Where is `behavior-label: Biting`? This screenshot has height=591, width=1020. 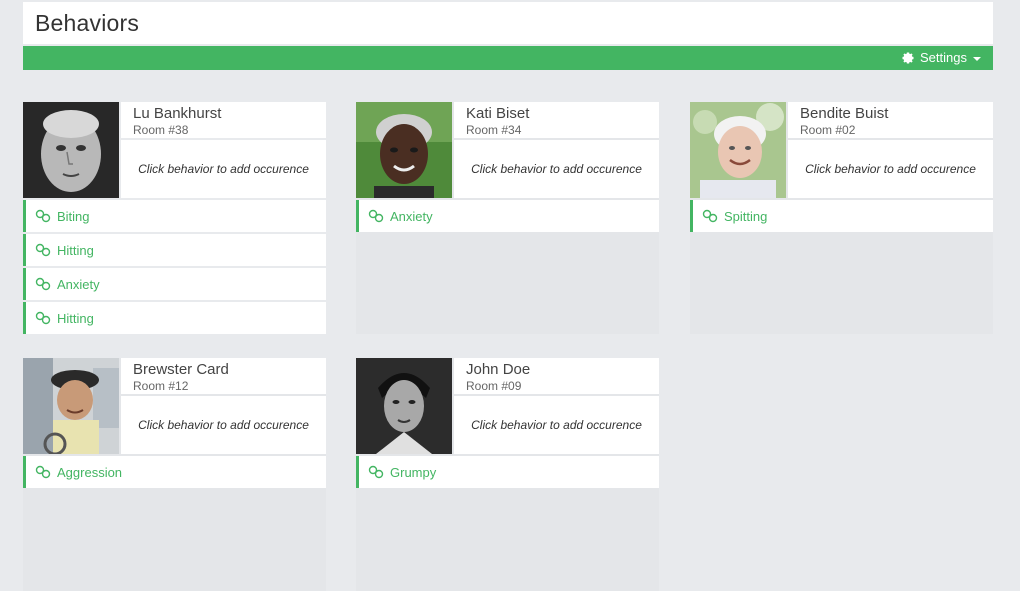 behavior-label: Biting is located at coordinates (73, 216).